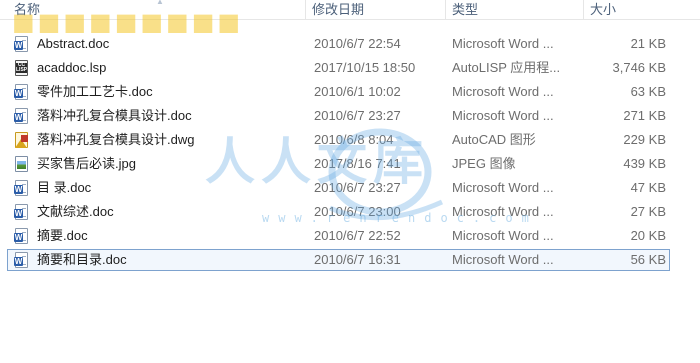  Describe the element at coordinates (169, 140) in the screenshot. I see `file-name: 落料冲孔复合模具设计.dwg` at that location.